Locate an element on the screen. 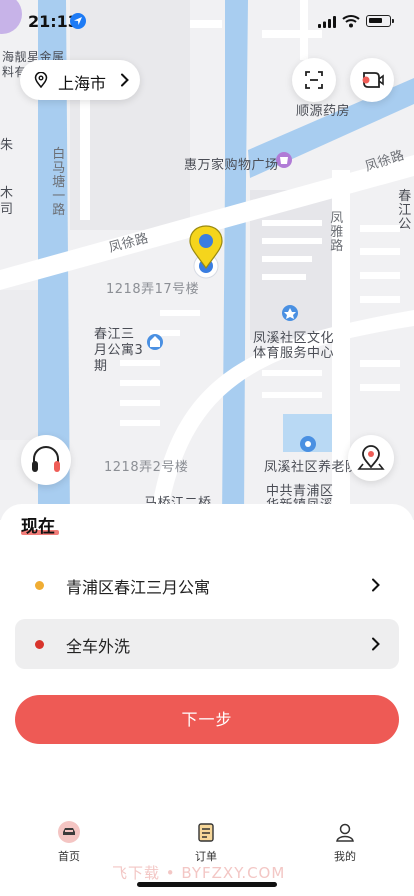 The image size is (414, 896). map-label-edge-1: 朱 is located at coordinates (7, 145).